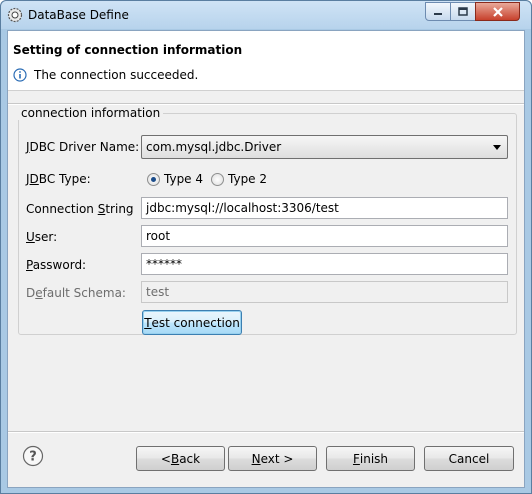  Describe the element at coordinates (76, 293) in the screenshot. I see `default-schema-label: Default Schema:` at that location.